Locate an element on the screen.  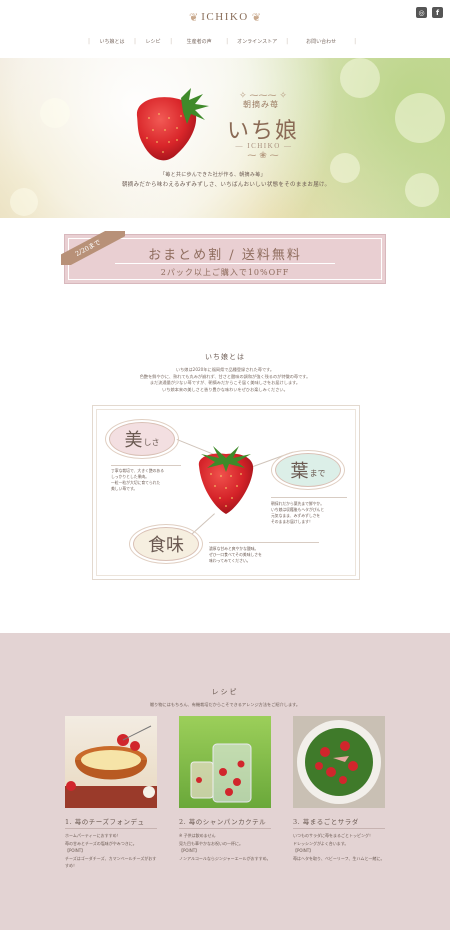
feature-leaf-big: 葉 is located at coordinates (299, 471).